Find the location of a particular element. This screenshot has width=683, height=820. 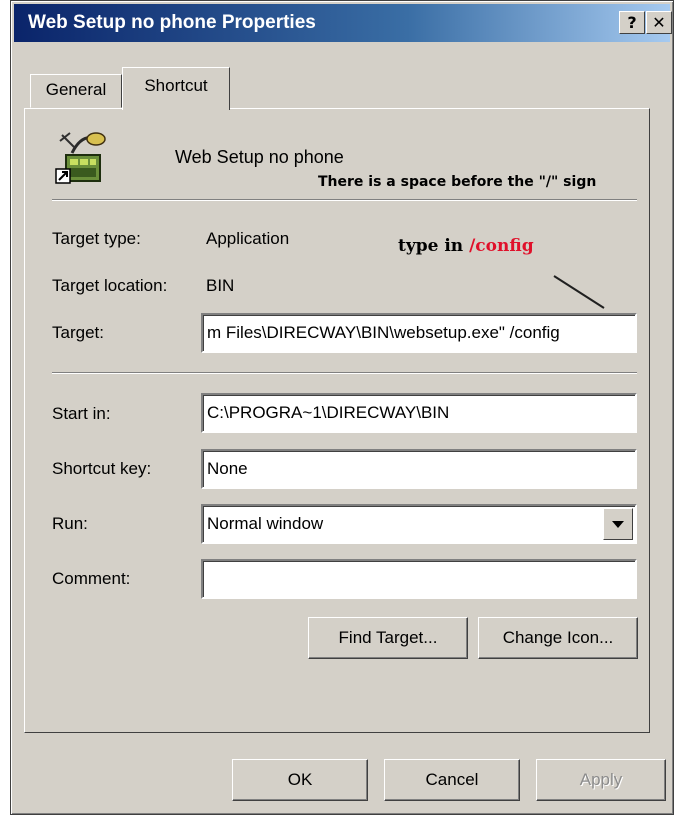

run-select: Normal window is located at coordinates (419, 524).